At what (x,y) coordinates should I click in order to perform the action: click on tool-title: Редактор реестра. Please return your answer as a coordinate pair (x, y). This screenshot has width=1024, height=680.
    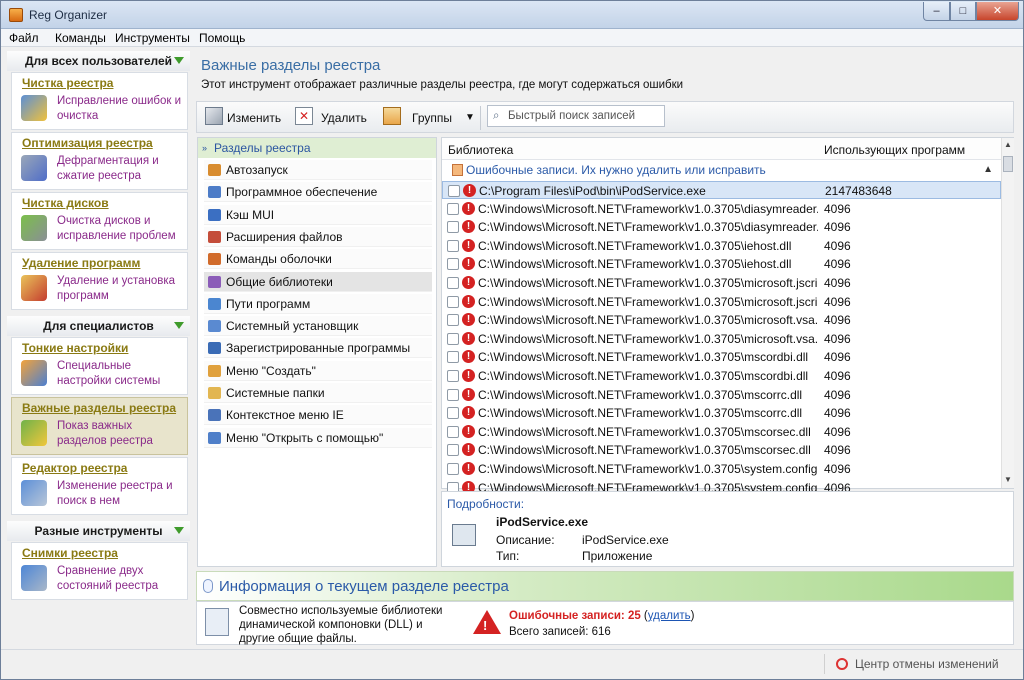
    Looking at the image, I should click on (74, 468).